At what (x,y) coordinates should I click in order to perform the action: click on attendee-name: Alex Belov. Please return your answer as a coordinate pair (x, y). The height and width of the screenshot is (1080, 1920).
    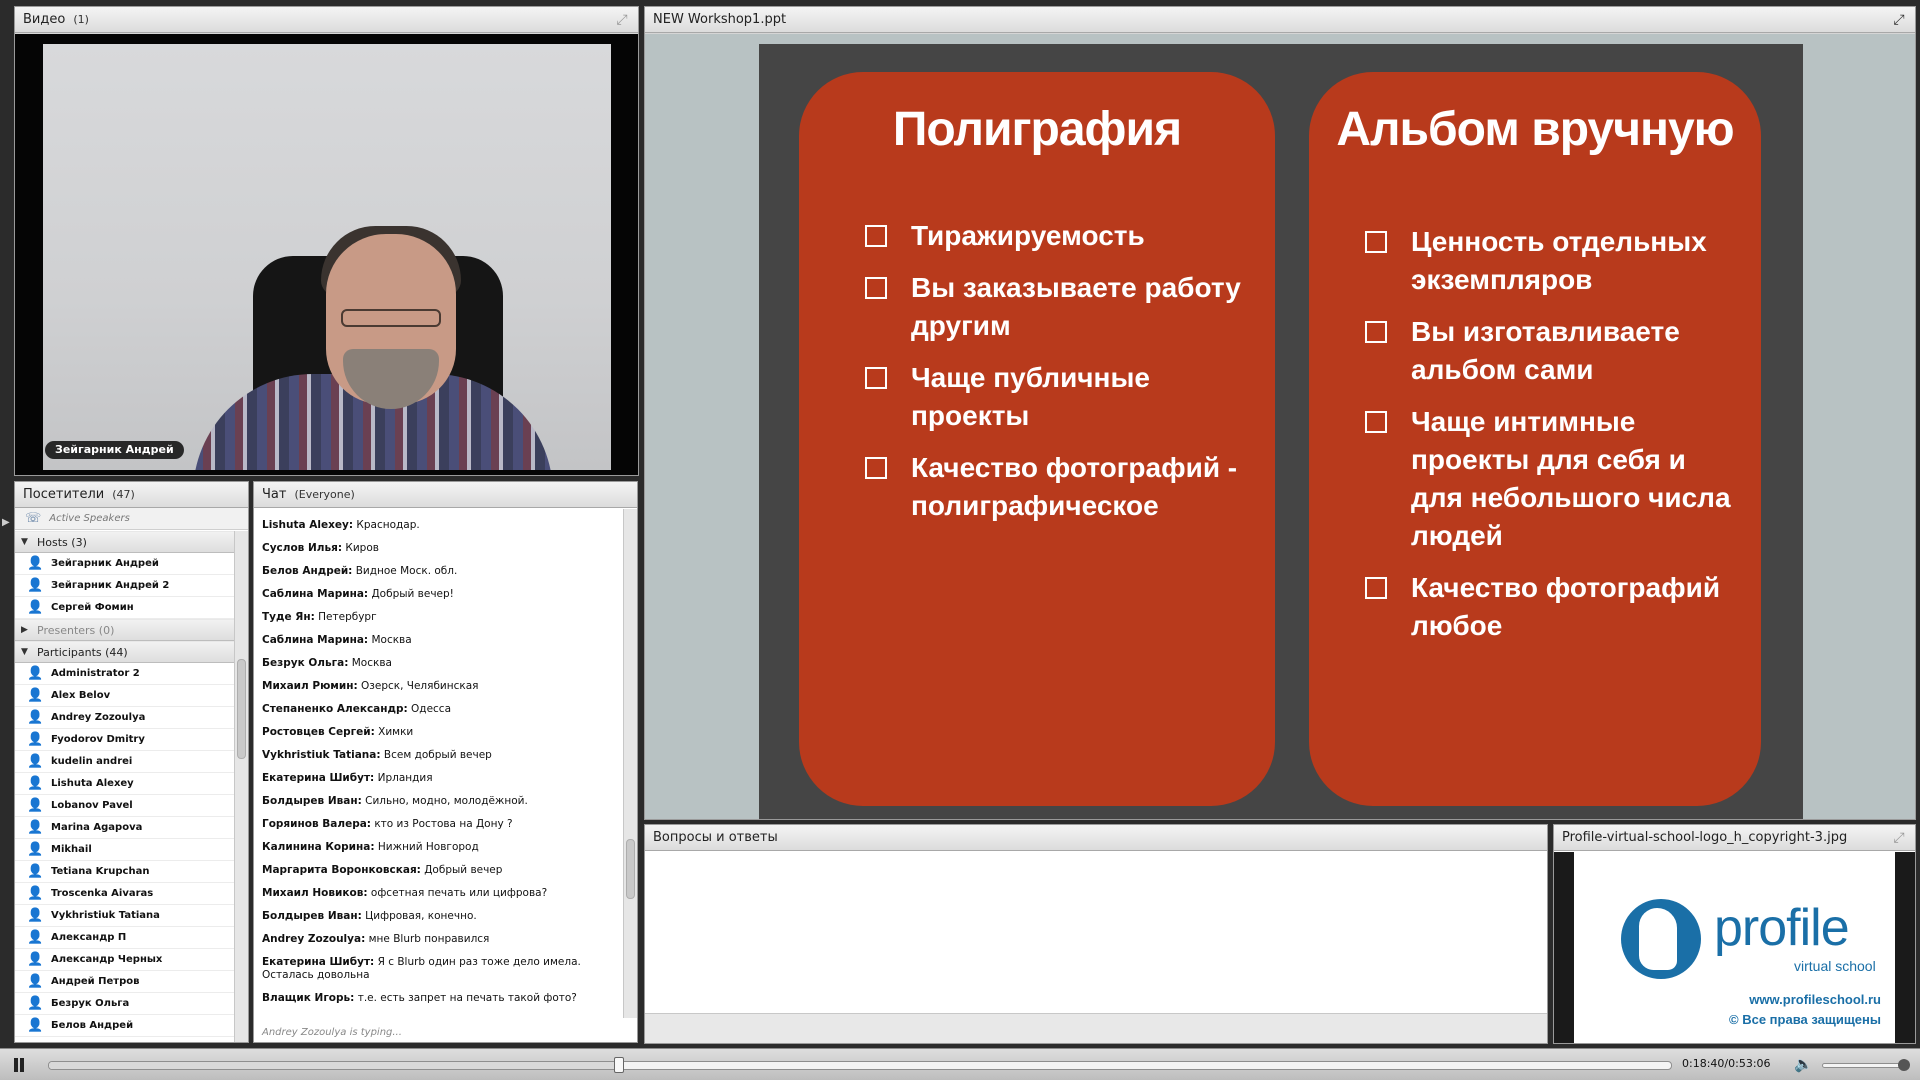
    Looking at the image, I should click on (81, 695).